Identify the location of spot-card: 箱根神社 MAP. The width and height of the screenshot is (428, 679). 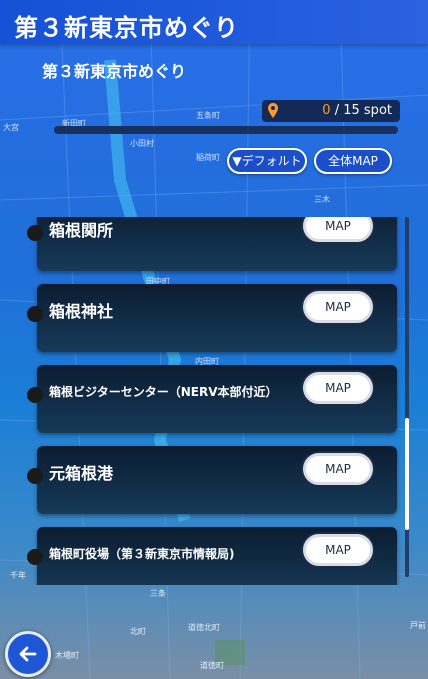
(212, 318).